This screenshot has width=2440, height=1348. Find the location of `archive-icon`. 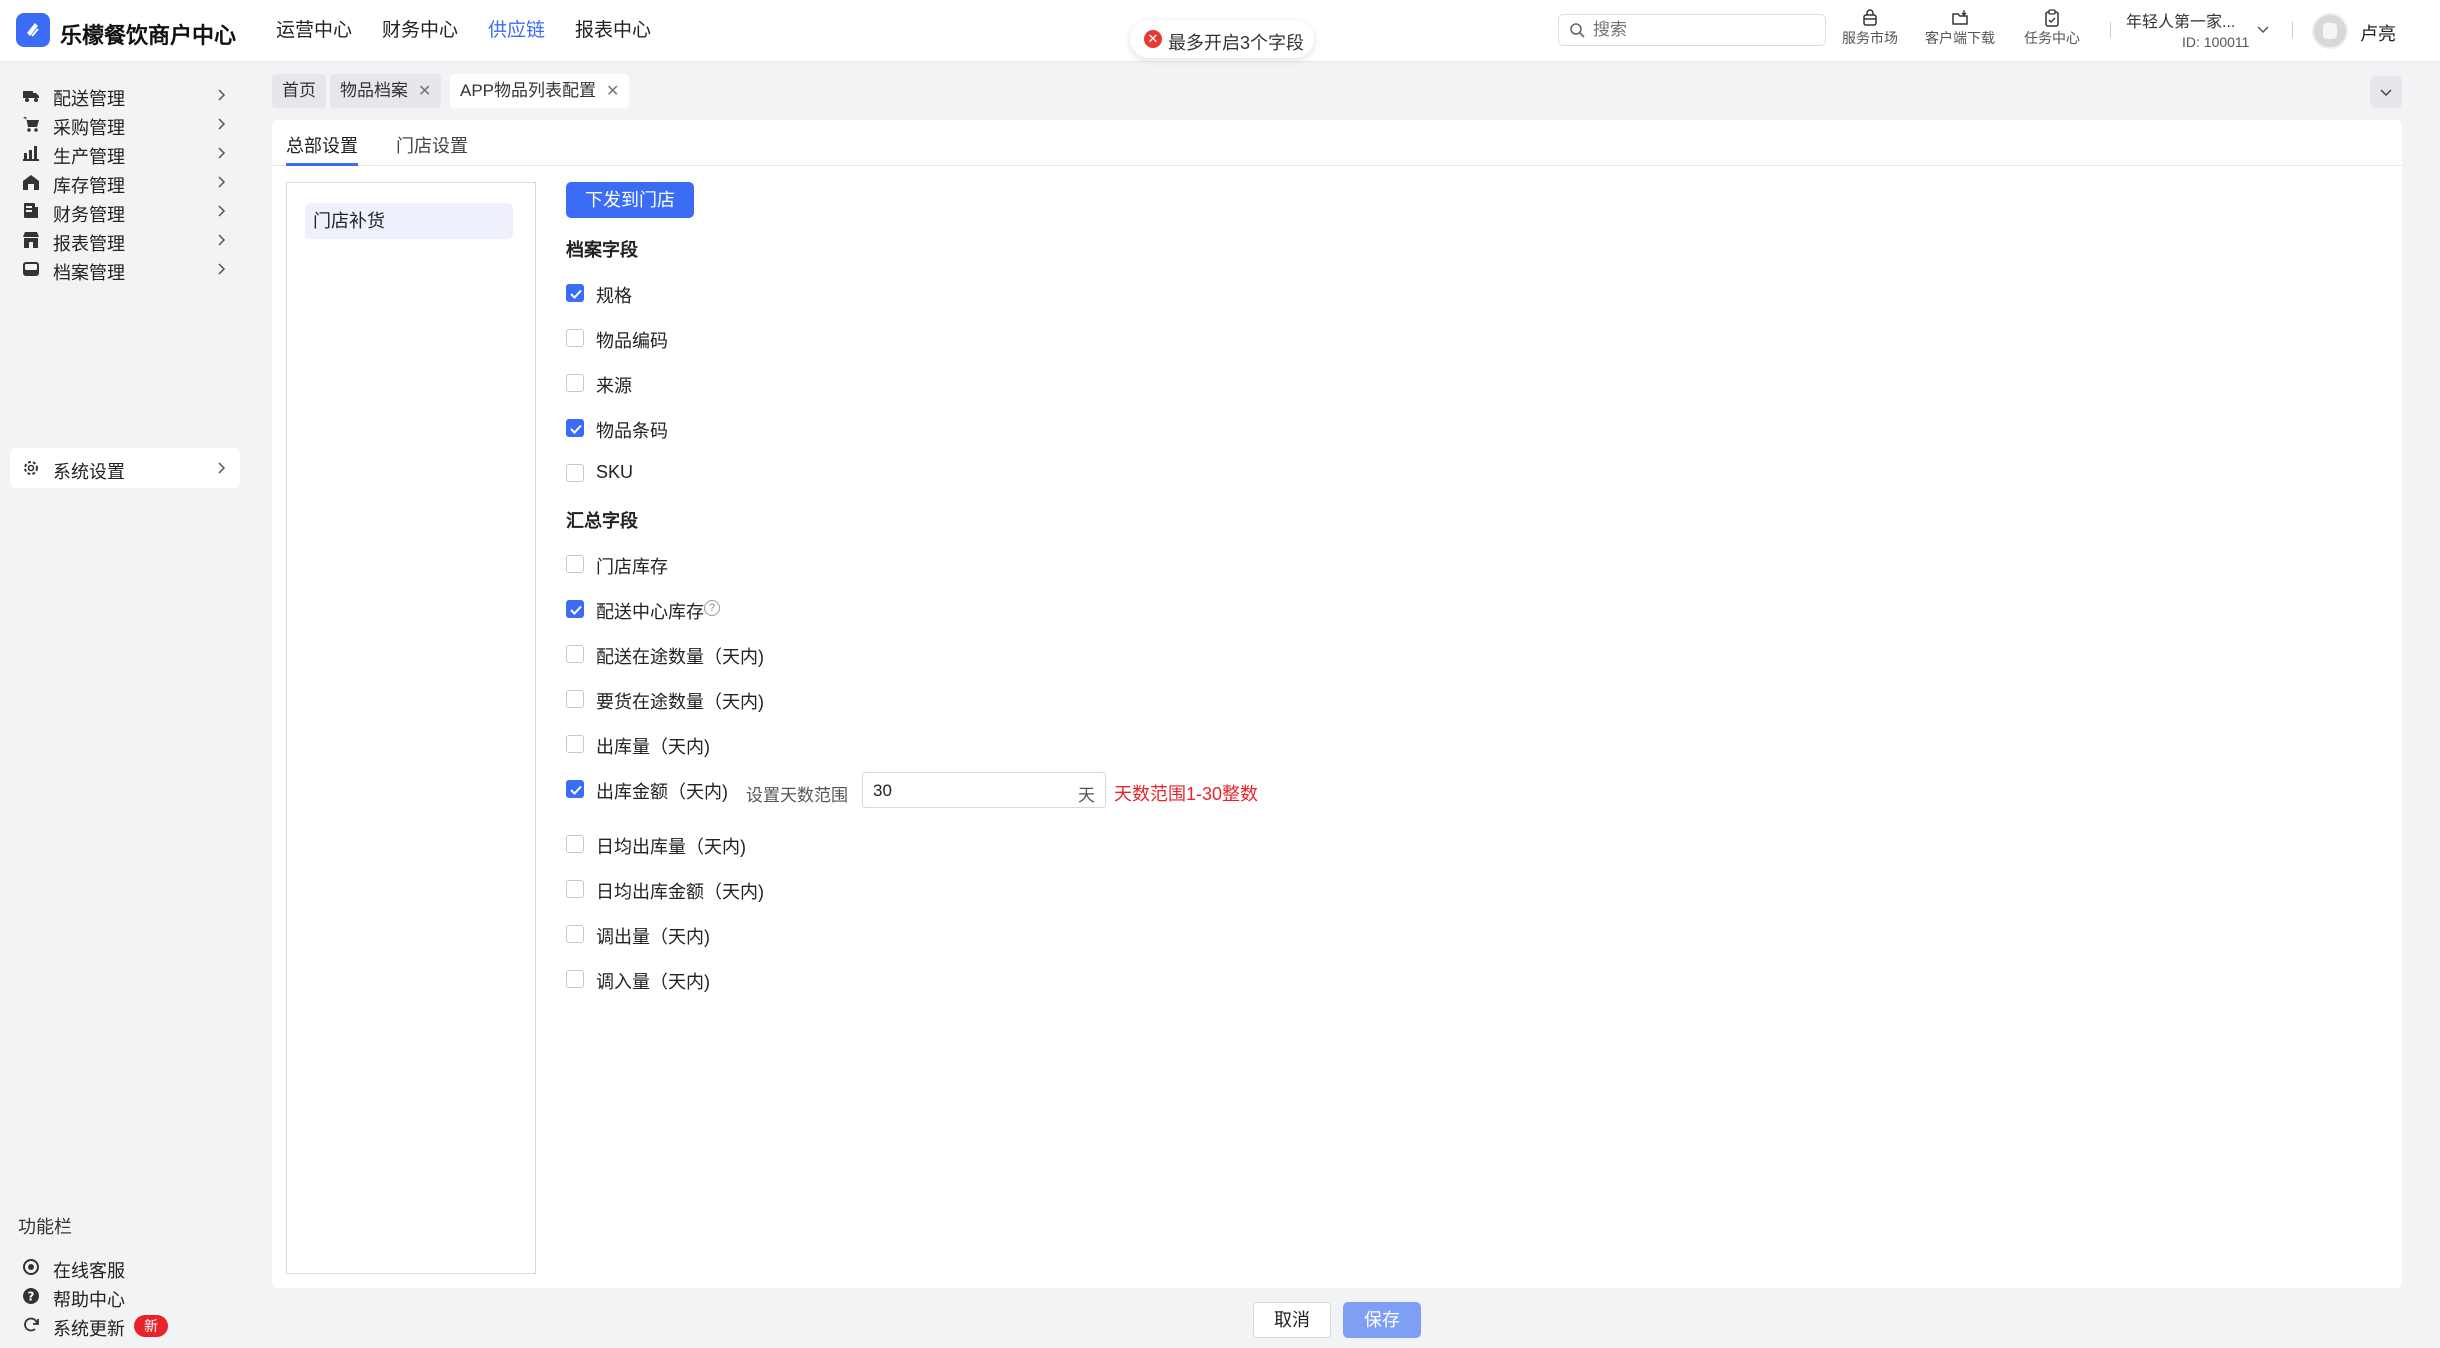

archive-icon is located at coordinates (31, 269).